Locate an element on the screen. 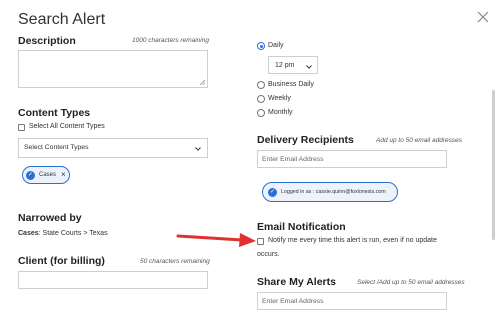 The image size is (500, 327). radio-business-daily is located at coordinates (261, 85).